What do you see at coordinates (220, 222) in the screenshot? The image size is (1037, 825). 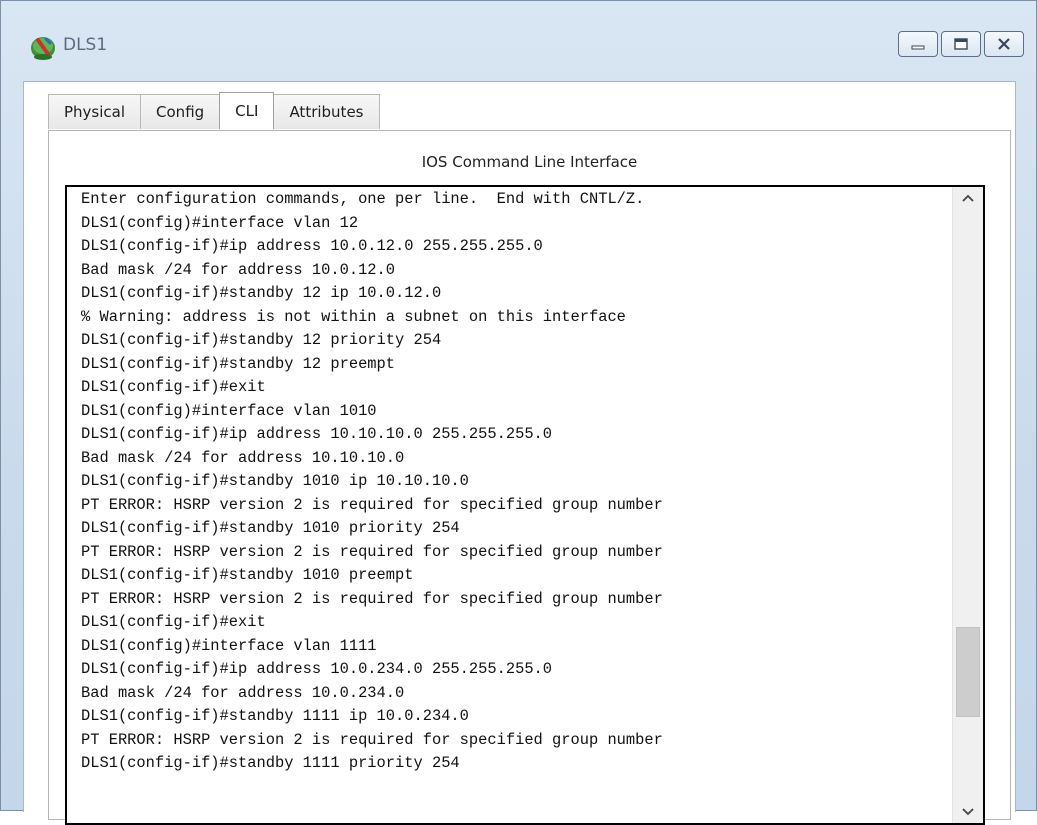 I see `terminal-line: DLS1(config)#interface vlan 12` at bounding box center [220, 222].